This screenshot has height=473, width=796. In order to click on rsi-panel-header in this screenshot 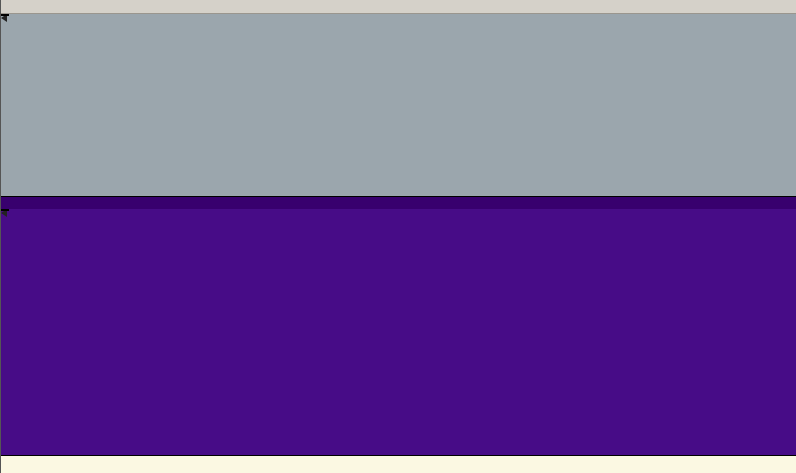, I will do `click(398, 202)`.